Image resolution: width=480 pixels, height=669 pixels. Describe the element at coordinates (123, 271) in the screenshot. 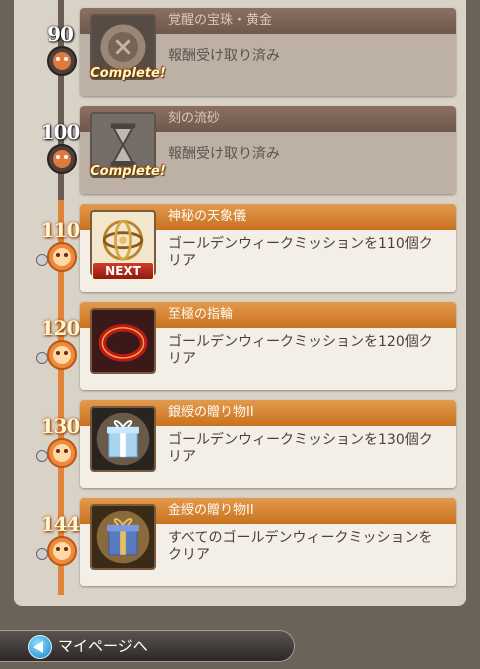

I see `next-badge: NEXT` at that location.